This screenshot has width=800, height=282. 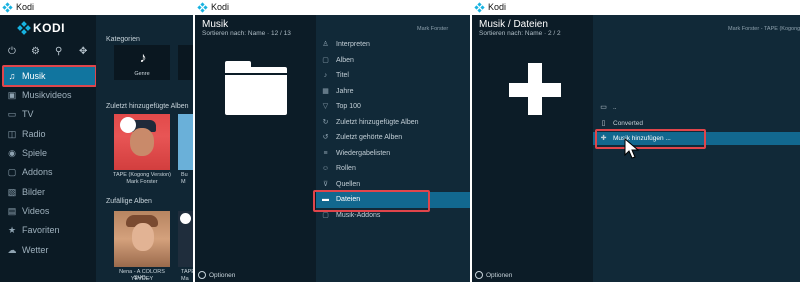 I want to click on trophy-icon: ▽, so click(x=325, y=106).